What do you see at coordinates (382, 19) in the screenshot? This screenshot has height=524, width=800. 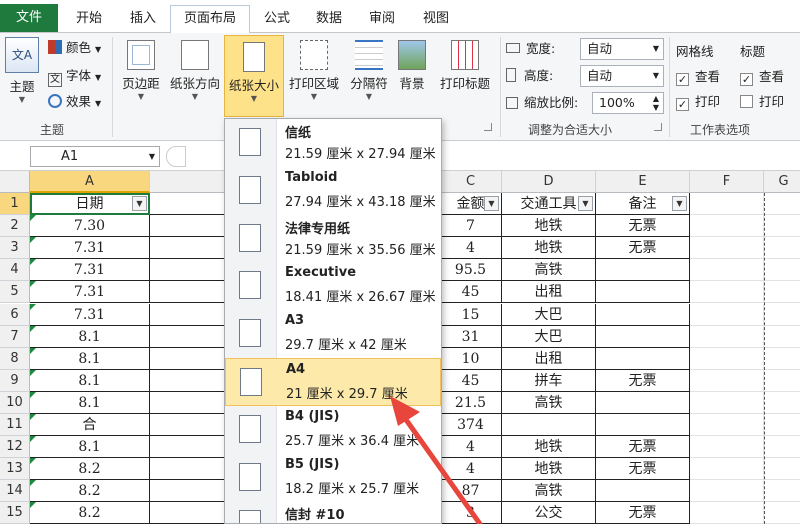 I see `tab-review: 审阅` at bounding box center [382, 19].